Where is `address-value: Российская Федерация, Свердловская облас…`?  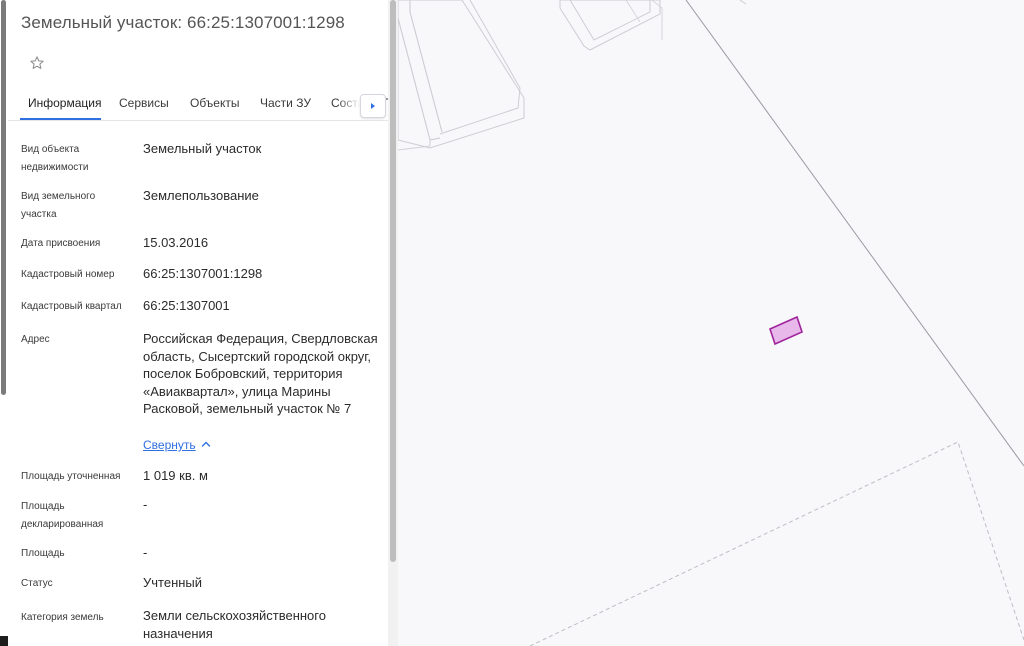 address-value: Российская Федерация, Свердловская облас… is located at coordinates (260, 374).